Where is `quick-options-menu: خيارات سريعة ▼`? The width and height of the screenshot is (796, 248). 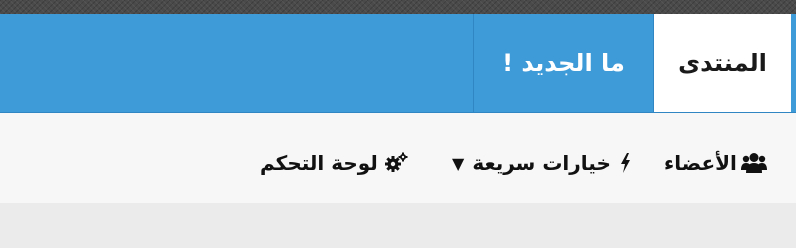
quick-options-menu: خيارات سريعة ▼ is located at coordinates (541, 163).